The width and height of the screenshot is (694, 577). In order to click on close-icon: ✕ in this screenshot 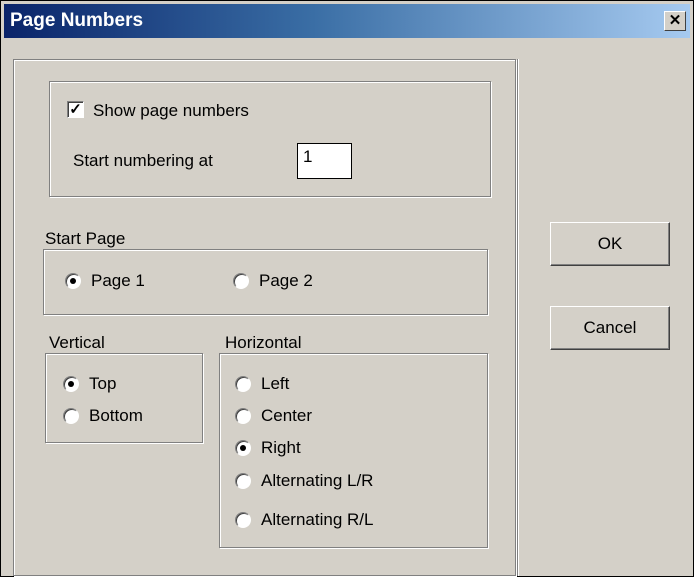, I will do `click(675, 20)`.